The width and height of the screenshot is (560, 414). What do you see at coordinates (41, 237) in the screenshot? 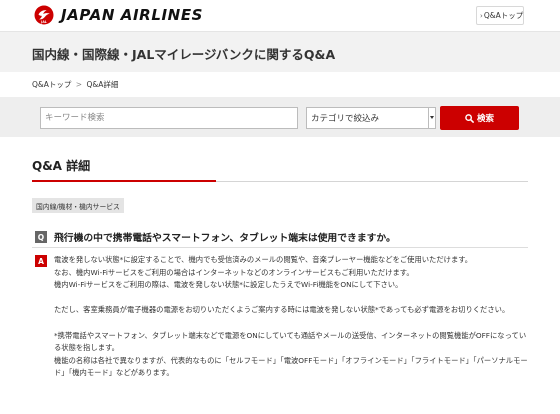
I see `question-mark-badge: Q` at bounding box center [41, 237].